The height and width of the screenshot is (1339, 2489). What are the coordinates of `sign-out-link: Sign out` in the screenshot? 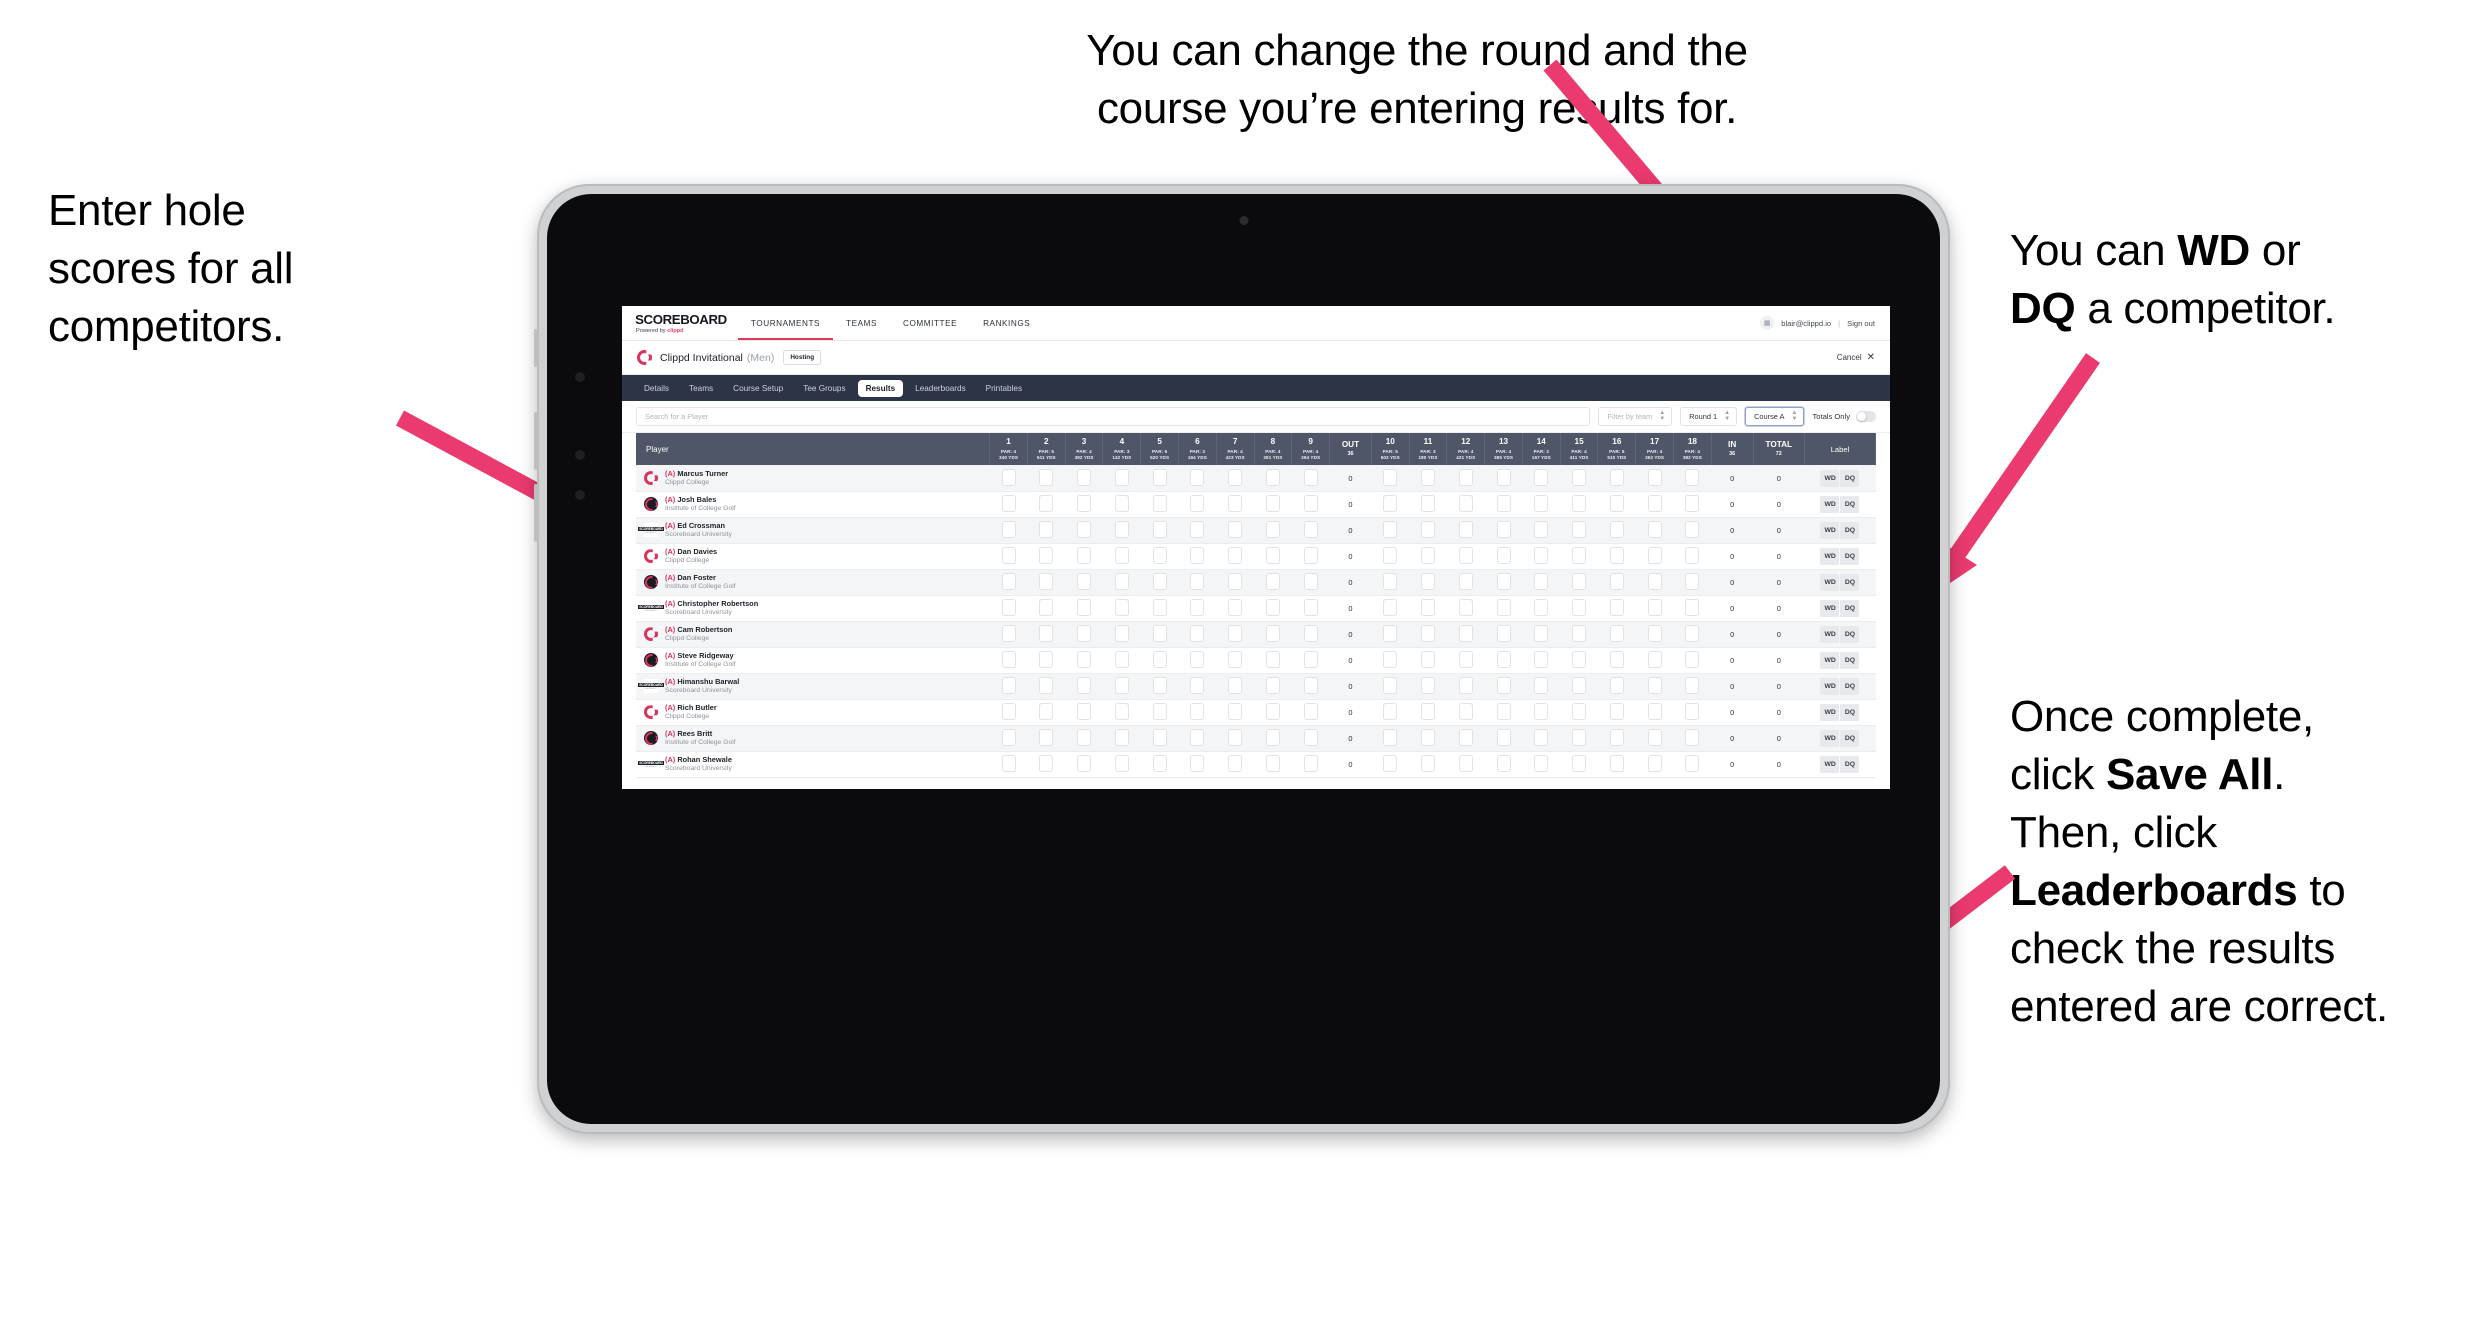 It's located at (1861, 323).